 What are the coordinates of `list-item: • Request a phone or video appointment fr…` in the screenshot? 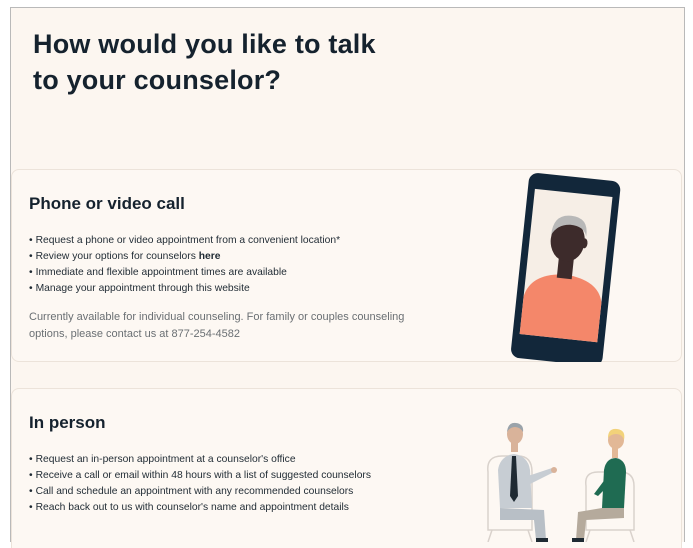 It's located at (185, 240).